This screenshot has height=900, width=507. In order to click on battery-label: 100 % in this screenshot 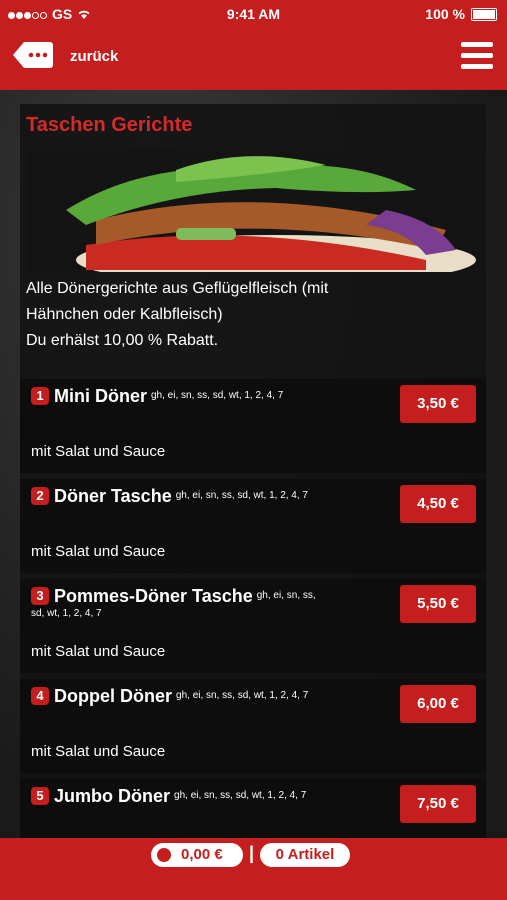, I will do `click(445, 14)`.